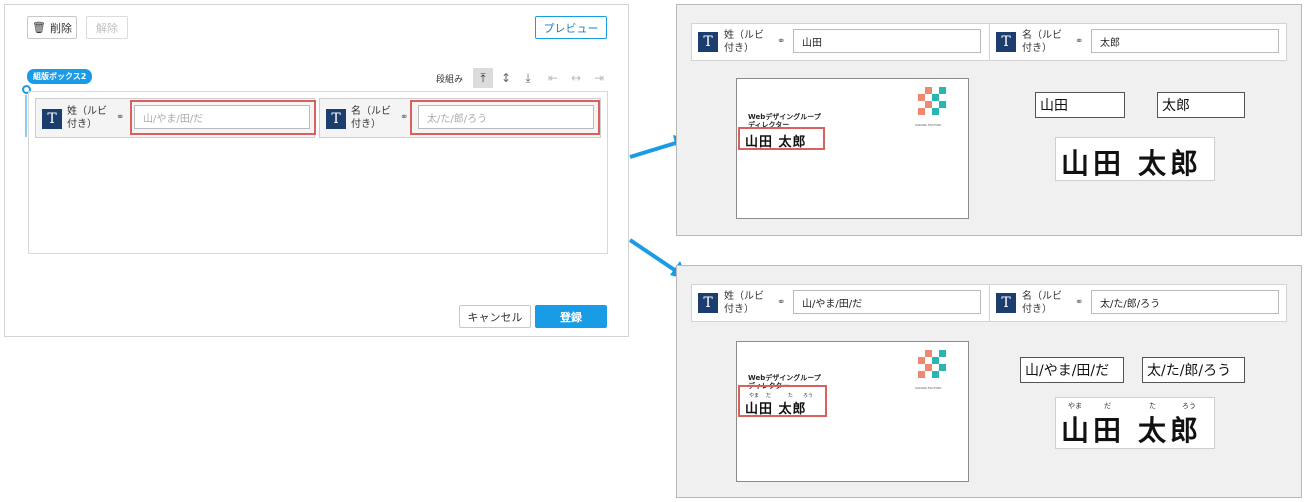 Image resolution: width=1308 pixels, height=502 pixels. What do you see at coordinates (571, 27) in the screenshot?
I see `preview-button: プレビュー` at bounding box center [571, 27].